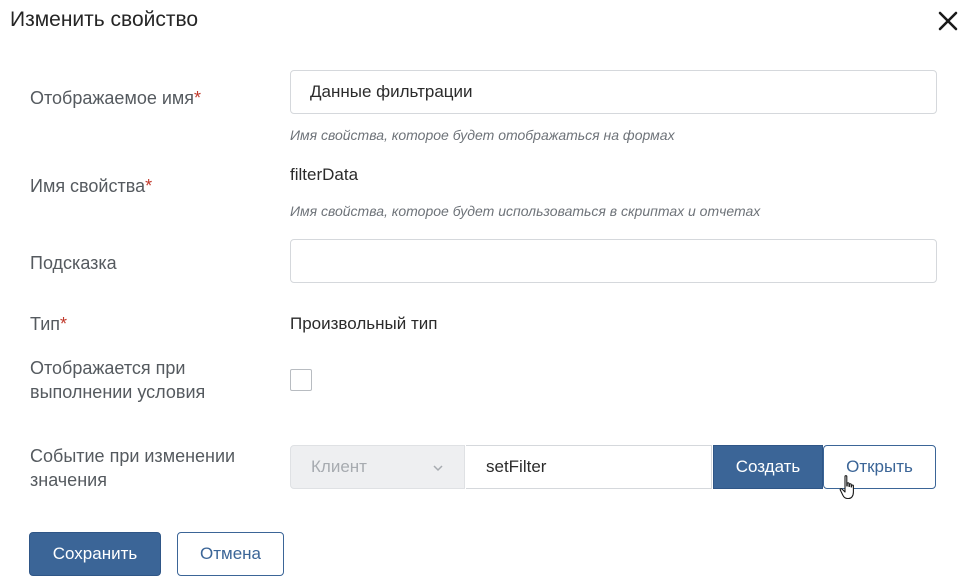 This screenshot has width=968, height=580. What do you see at coordinates (339, 466) in the screenshot?
I see `event-side-select-value: Клиент` at bounding box center [339, 466].